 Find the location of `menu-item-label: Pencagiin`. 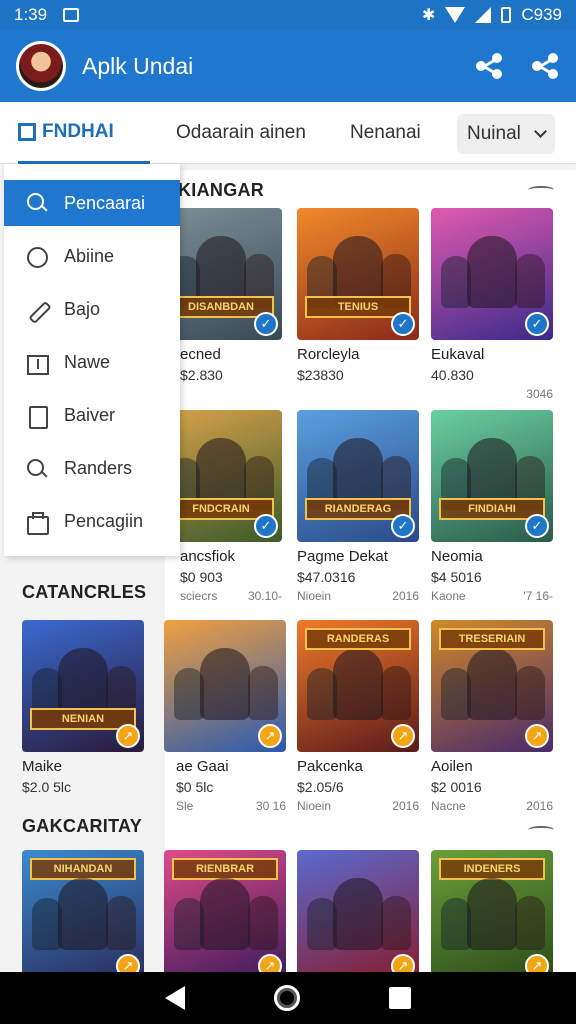

menu-item-label: Pencagiin is located at coordinates (104, 521).